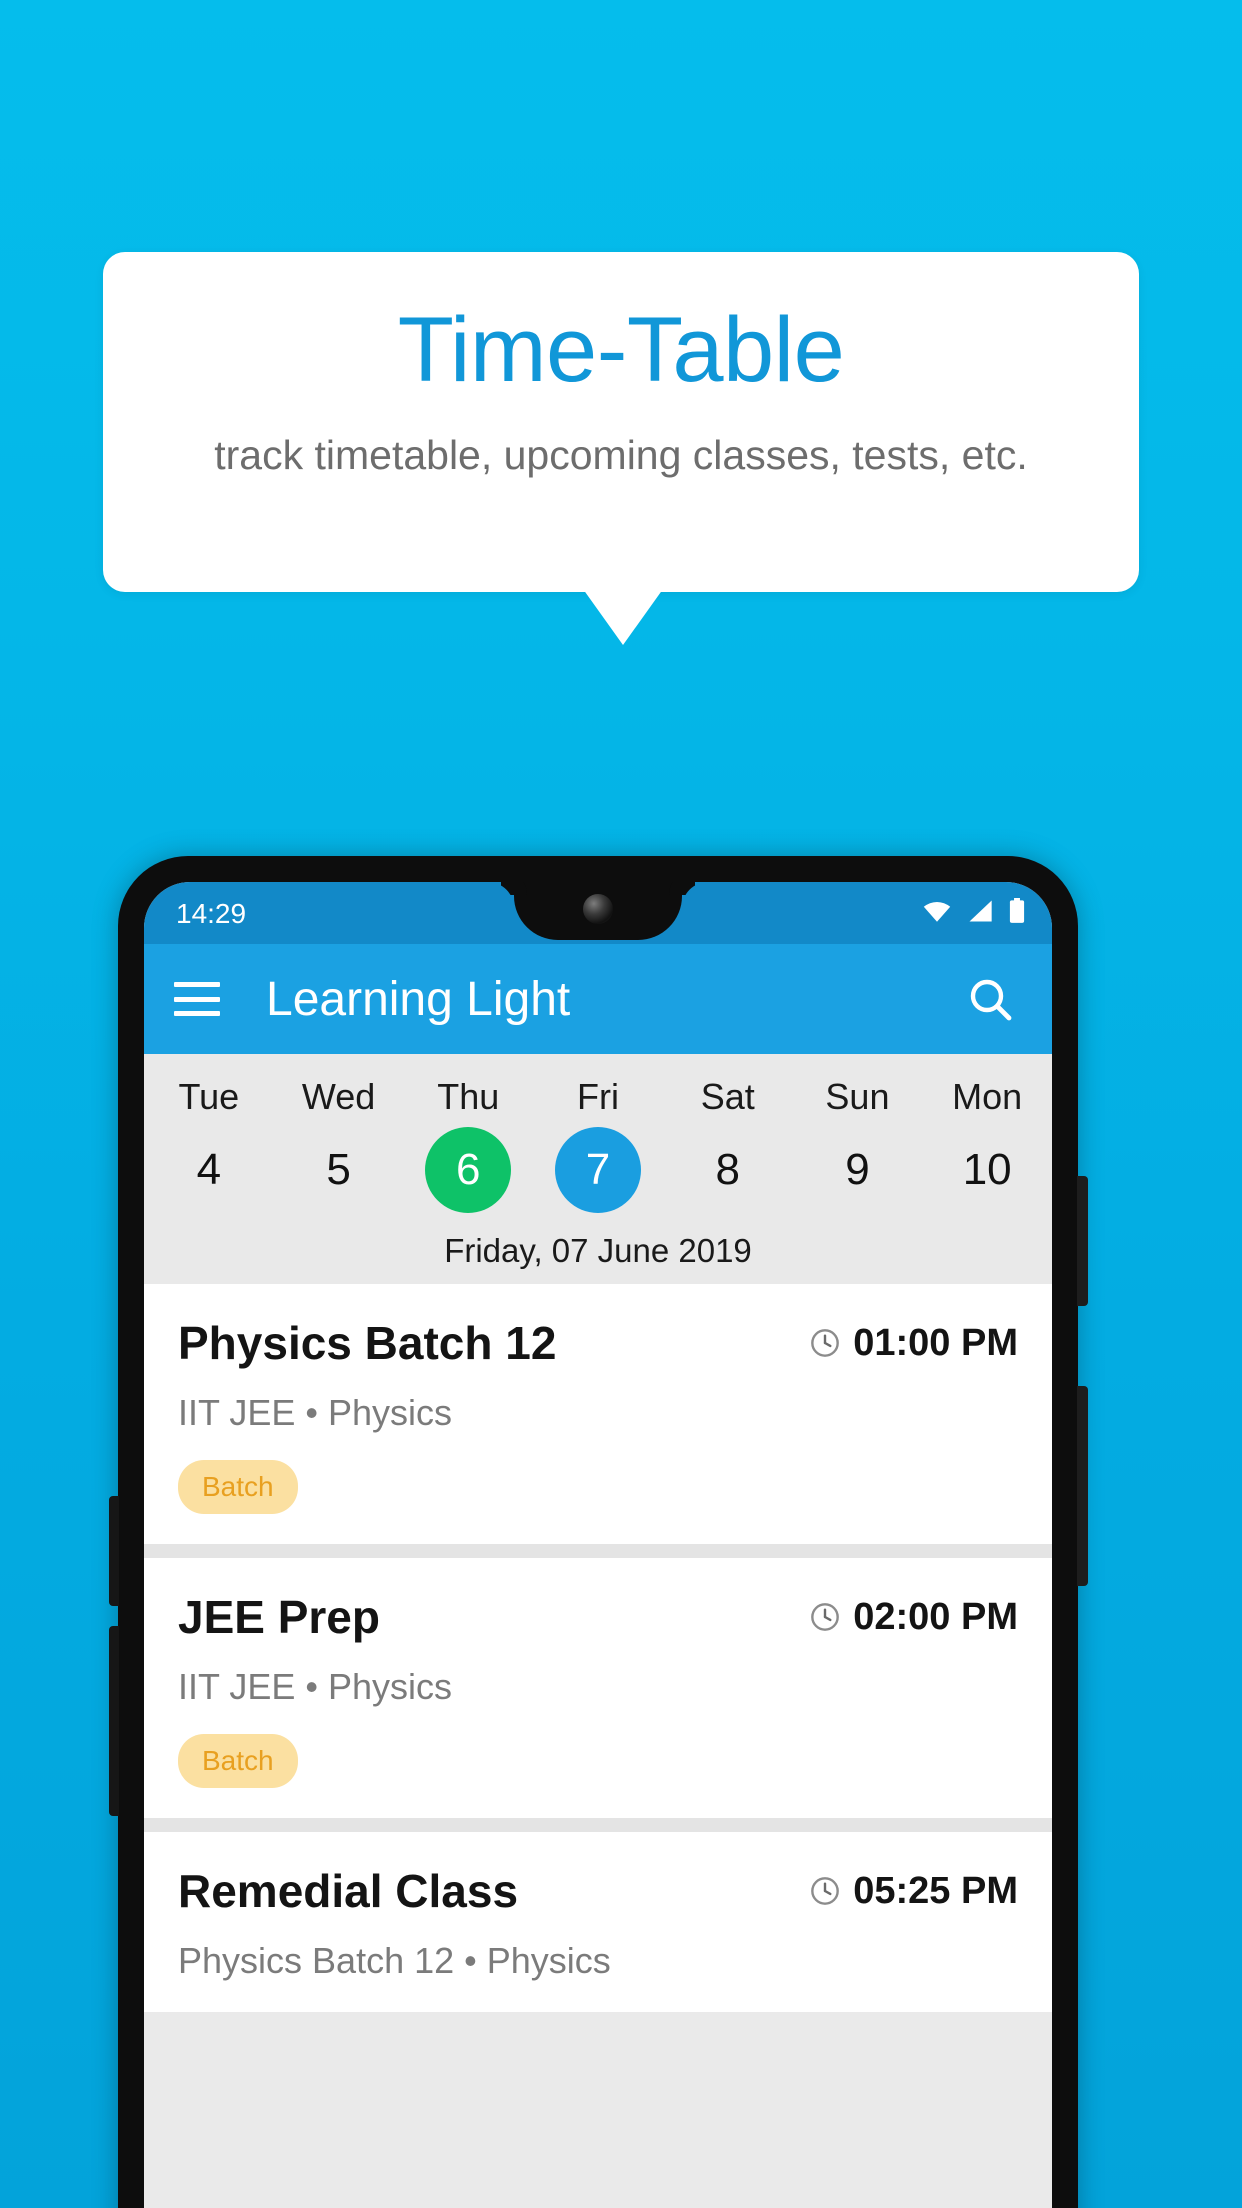 Image resolution: width=1242 pixels, height=2208 pixels. I want to click on day-number-row: 4 5 6 7 8 9 10, so click(598, 1170).